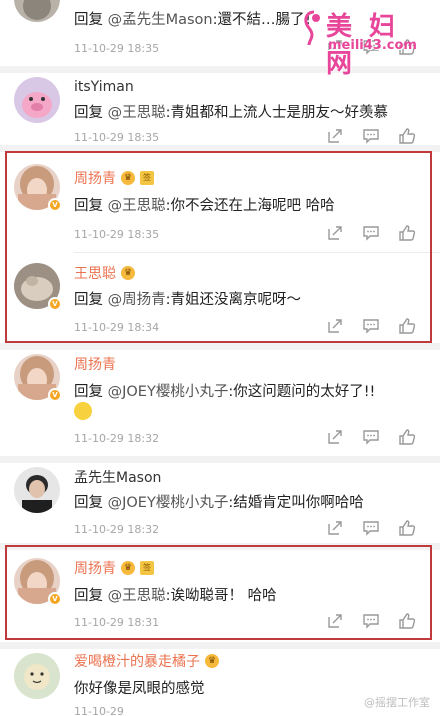 This screenshot has width=440, height=716. I want to click on comment-text: 回复 @王思聪:诶呦聪哥！ 哈哈, so click(175, 596).